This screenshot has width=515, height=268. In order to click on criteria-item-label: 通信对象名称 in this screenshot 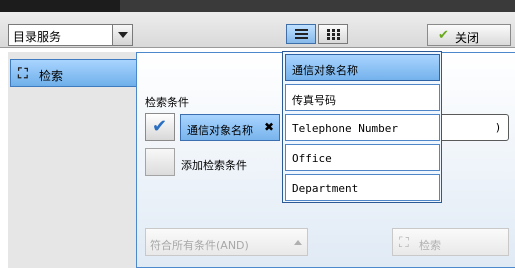, I will do `click(220, 130)`.